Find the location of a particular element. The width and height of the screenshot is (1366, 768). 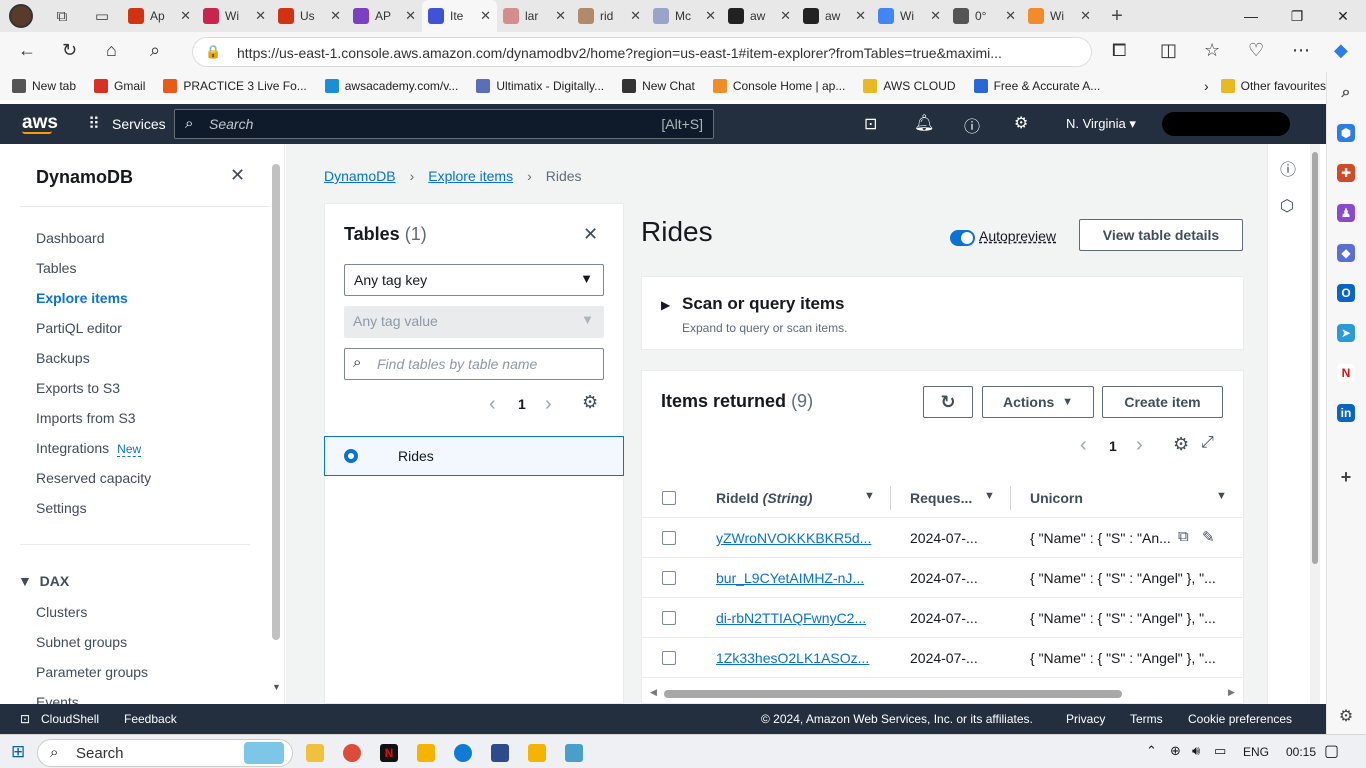

notifications-icon: 🔔︎ is located at coordinates (924, 123).